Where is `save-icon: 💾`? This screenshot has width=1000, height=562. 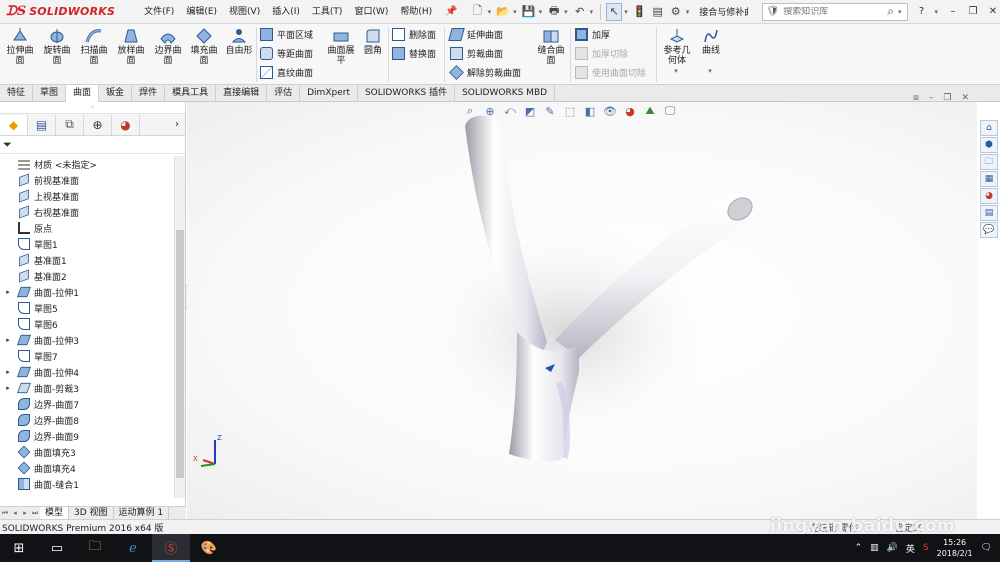
save-icon: 💾 is located at coordinates (529, 12).